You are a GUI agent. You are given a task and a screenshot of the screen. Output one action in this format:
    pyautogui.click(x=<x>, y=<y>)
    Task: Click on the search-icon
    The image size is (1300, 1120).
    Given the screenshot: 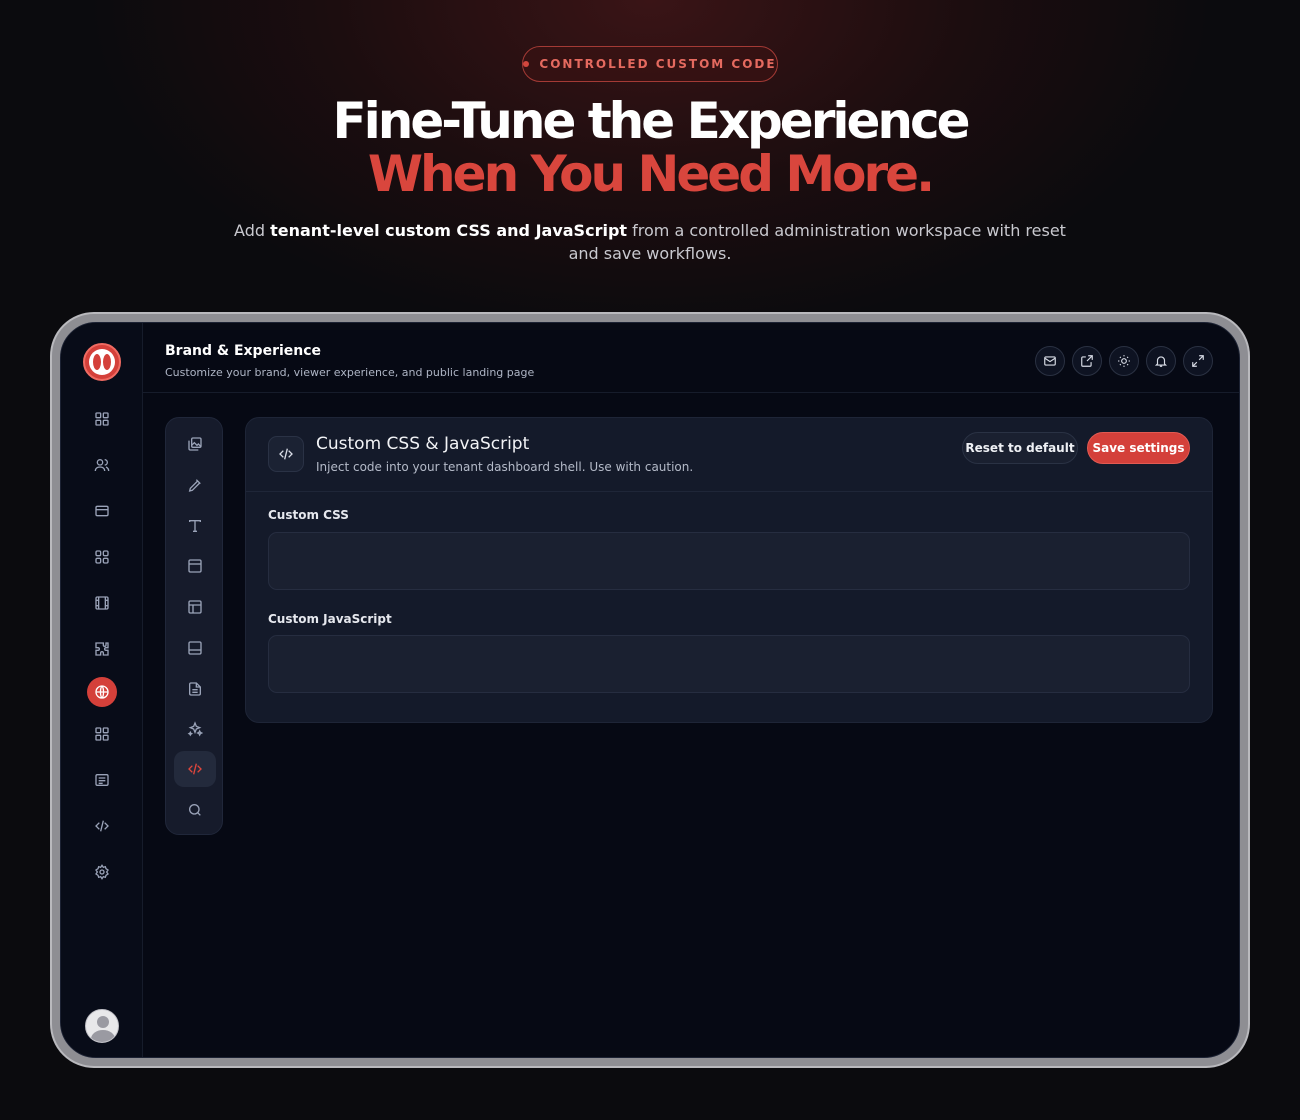 What is the action you would take?
    pyautogui.click(x=195, y=810)
    